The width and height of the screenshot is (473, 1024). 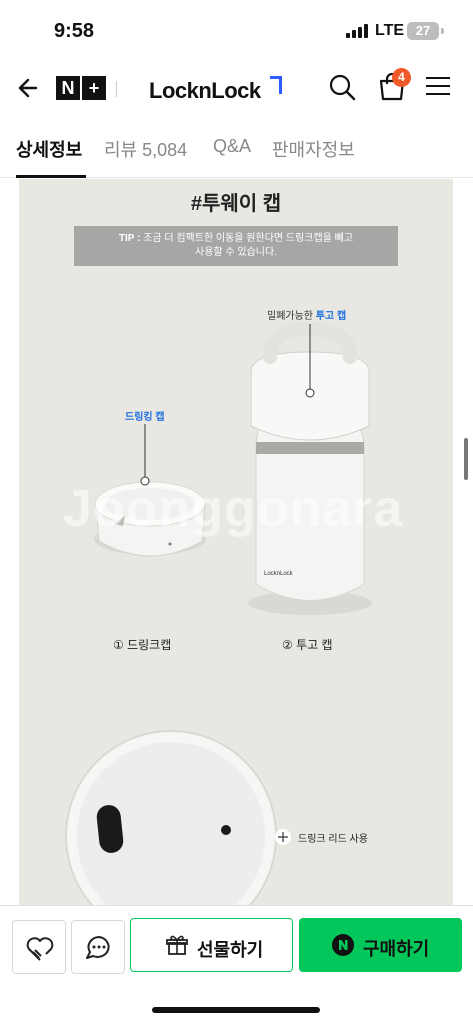 I want to click on caption-togo-cap: ② 투고 캡, so click(x=307, y=645).